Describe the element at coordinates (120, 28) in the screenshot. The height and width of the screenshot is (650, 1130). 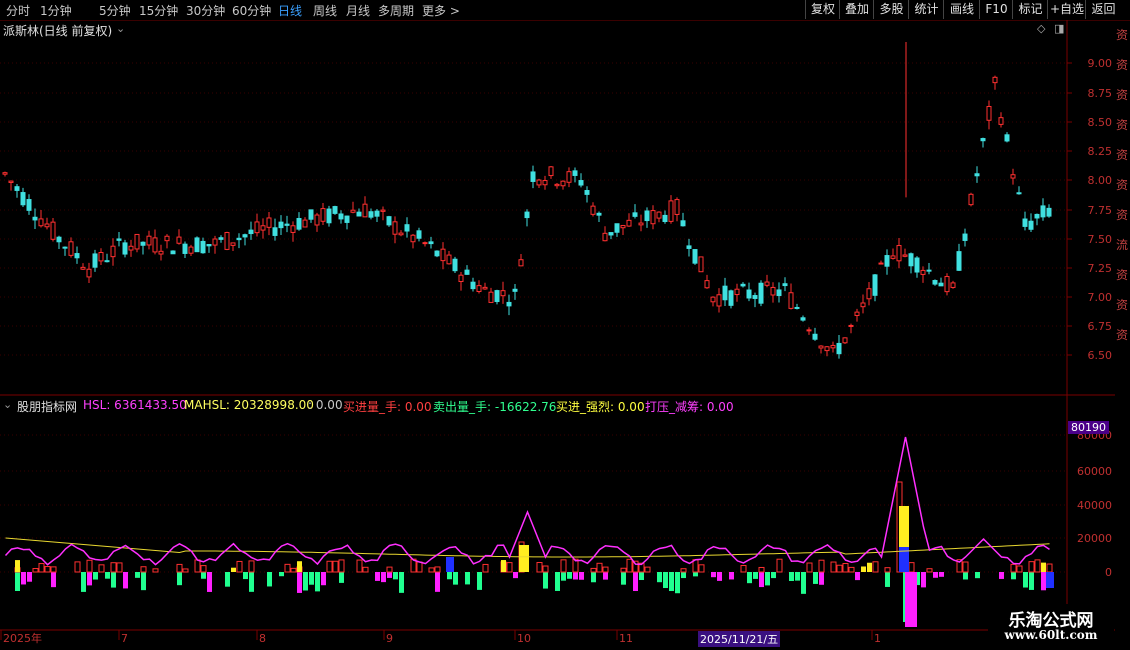
I see `chevron-down-icon: ⌄` at that location.